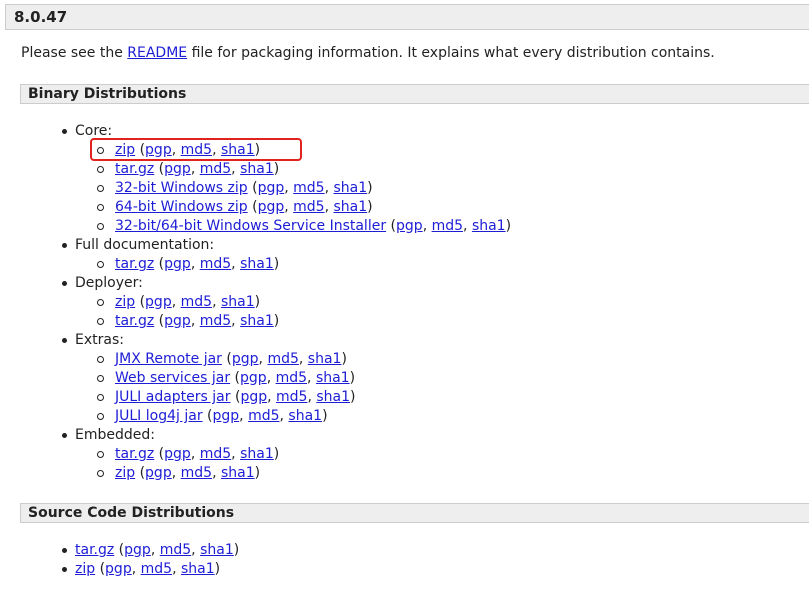 Image resolution: width=809 pixels, height=605 pixels. I want to click on distribution-item: Web services jar (pgp, md5, sha1), so click(293, 378).